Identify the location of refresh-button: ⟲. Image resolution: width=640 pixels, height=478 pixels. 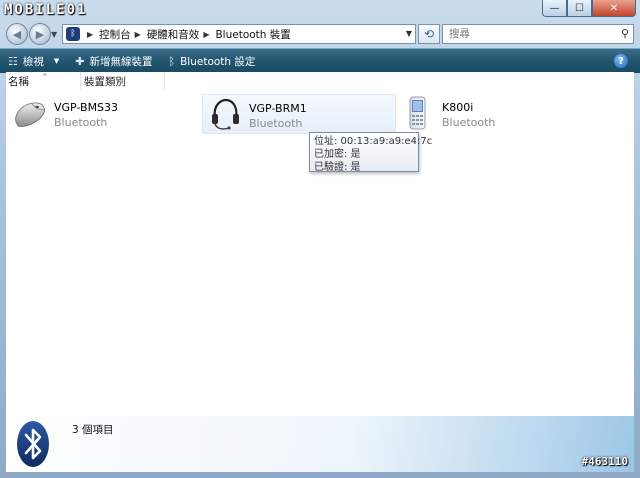
(429, 34).